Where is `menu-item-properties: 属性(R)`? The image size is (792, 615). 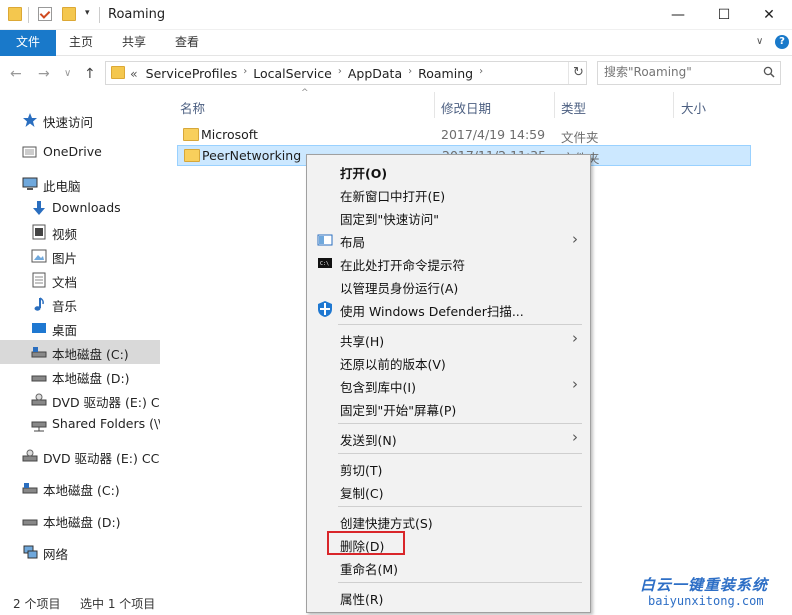
menu-item-properties: 属性(R) is located at coordinates (448, 597).